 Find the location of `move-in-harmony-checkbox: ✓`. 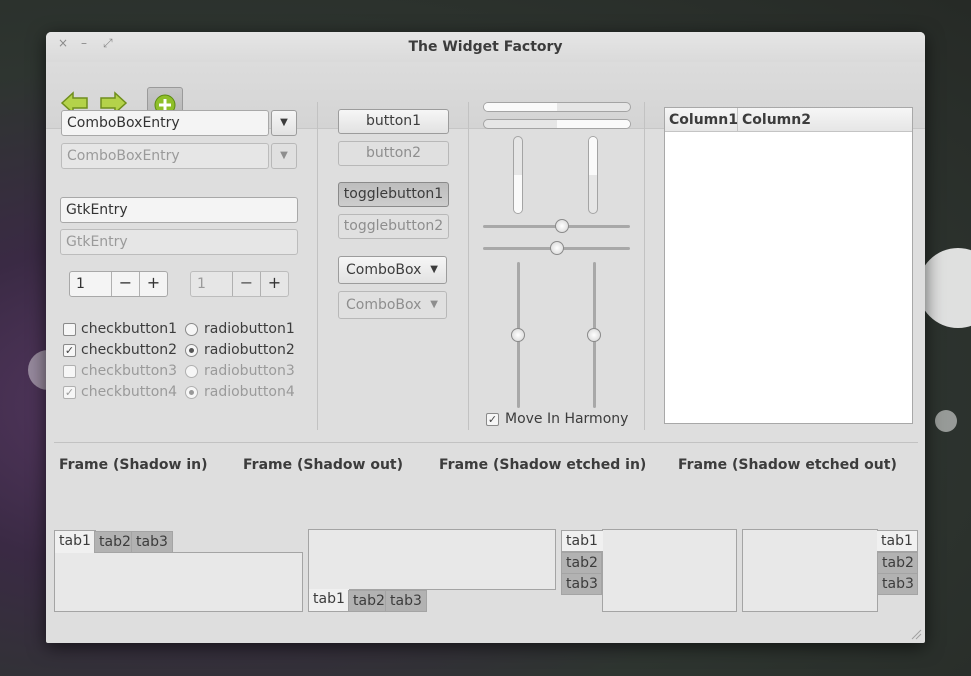

move-in-harmony-checkbox: ✓ is located at coordinates (492, 419).